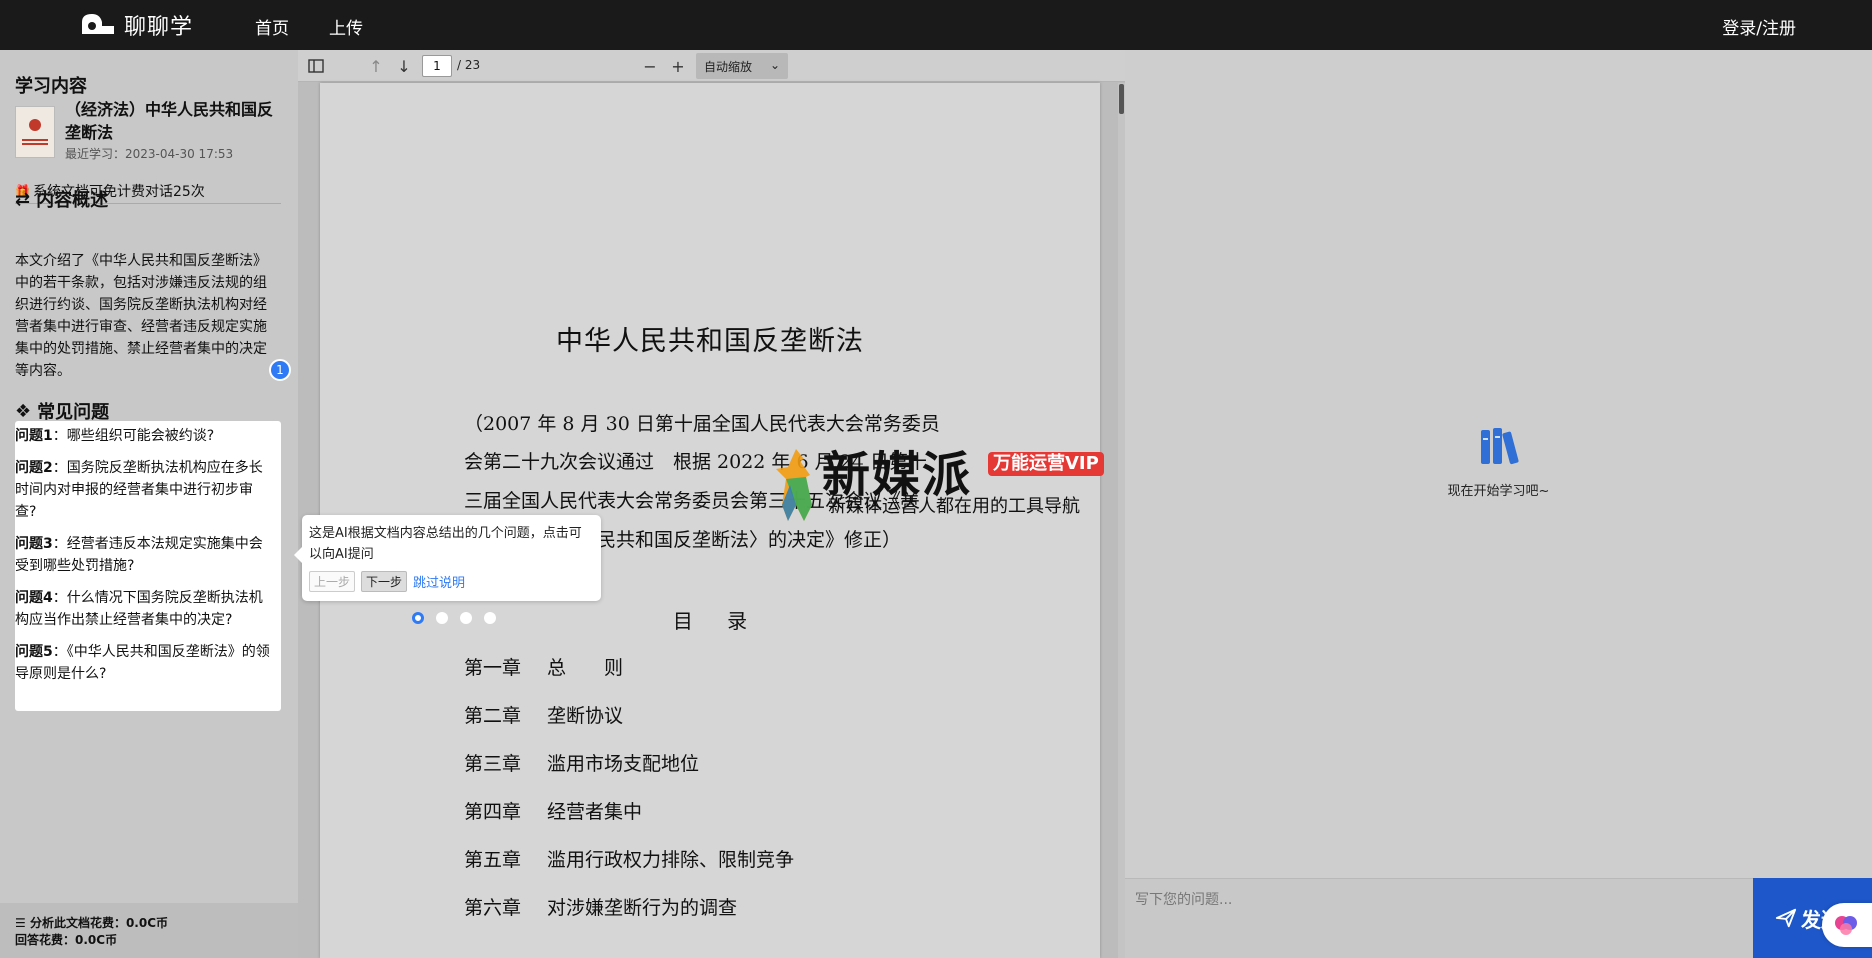  What do you see at coordinates (585, 716) in the screenshot?
I see `toc-chapter-name: 垄断协议` at bounding box center [585, 716].